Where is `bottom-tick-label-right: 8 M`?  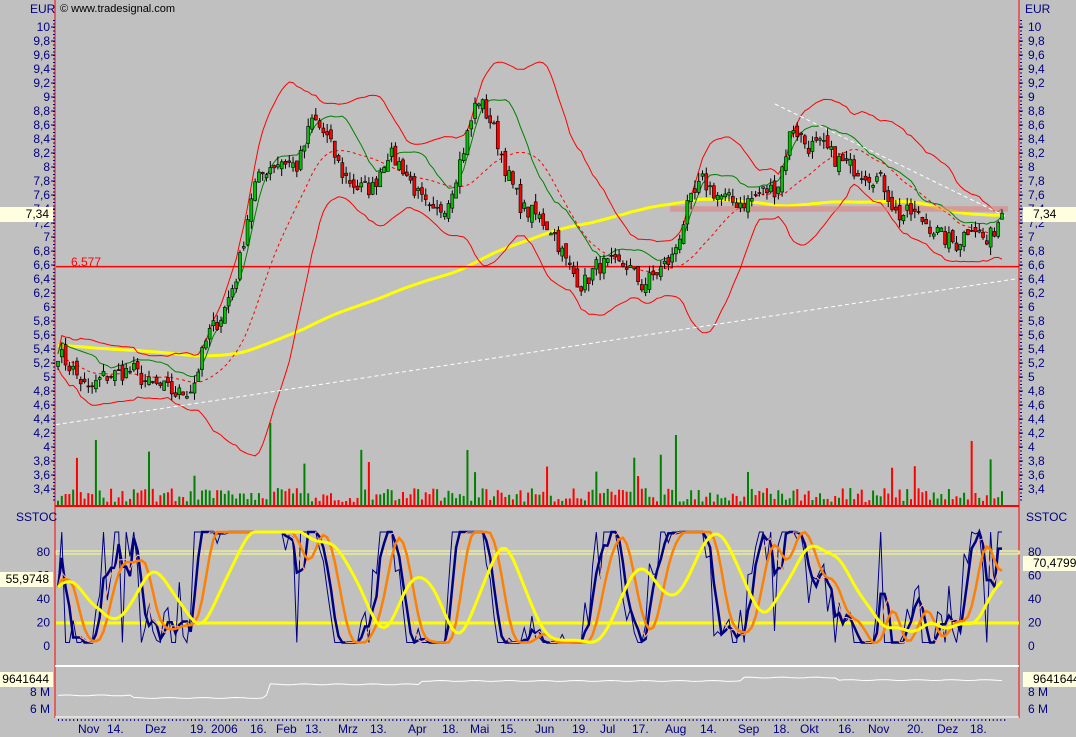 bottom-tick-label-right: 8 M is located at coordinates (1038, 692).